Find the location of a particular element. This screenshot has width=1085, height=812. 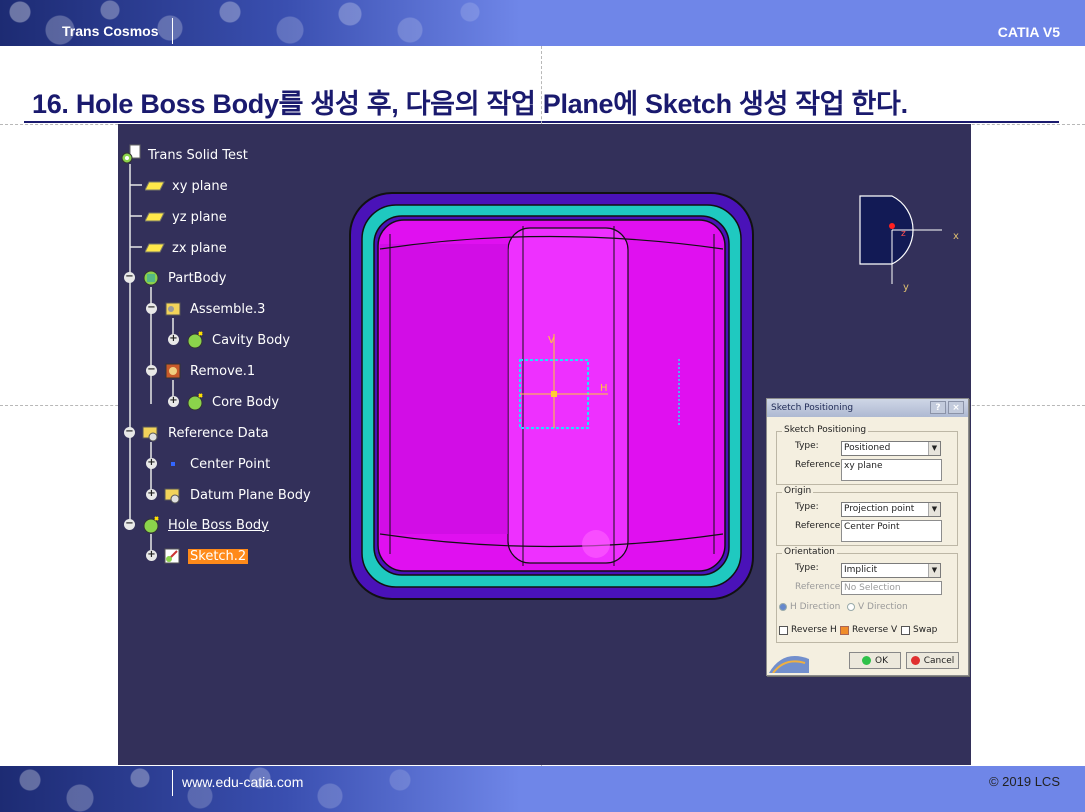

sketch-reference-field: xy plane is located at coordinates (891, 470).